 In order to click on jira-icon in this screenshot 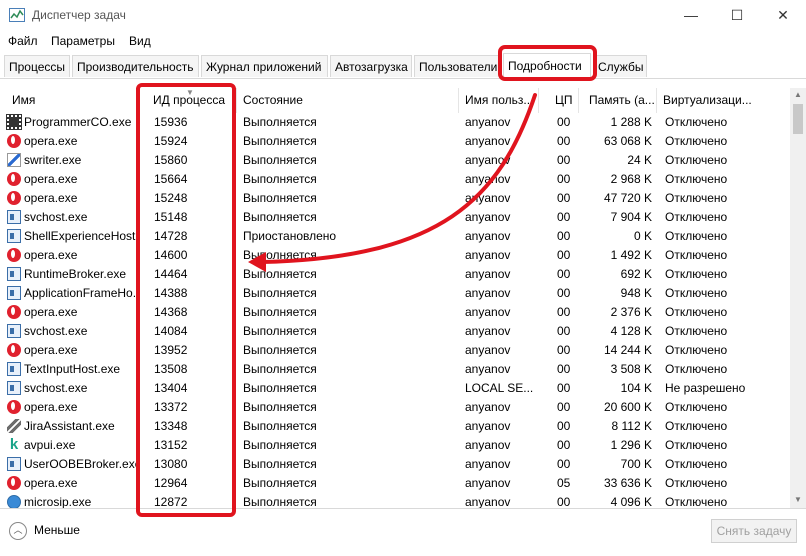, I will do `click(14, 426)`.